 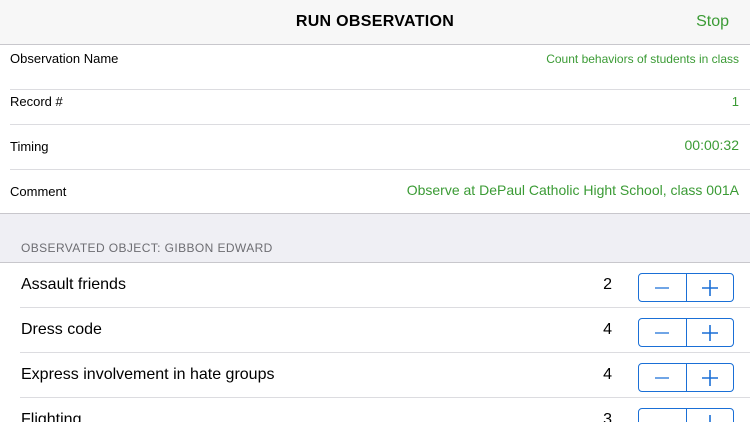 What do you see at coordinates (375, 410) in the screenshot?
I see `behavior-row: Flighting 3` at bounding box center [375, 410].